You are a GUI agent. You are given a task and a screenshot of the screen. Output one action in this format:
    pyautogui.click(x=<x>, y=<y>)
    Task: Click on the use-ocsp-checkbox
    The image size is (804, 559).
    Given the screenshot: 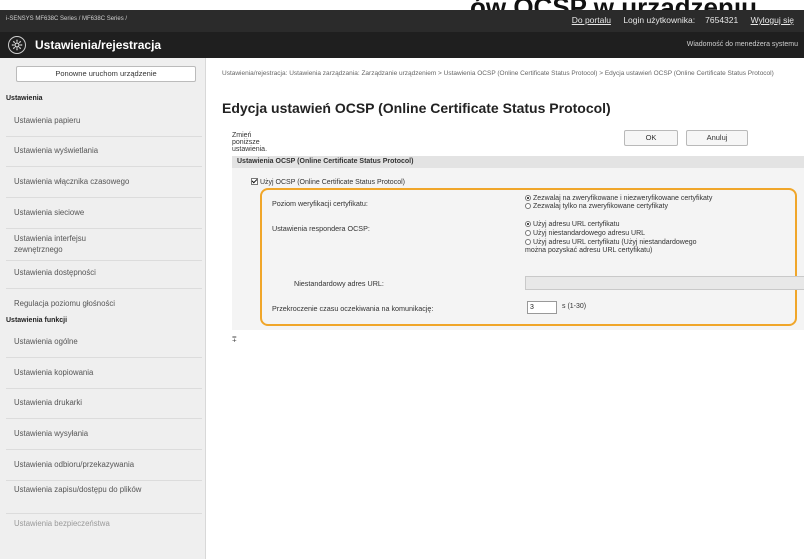 What is the action you would take?
    pyautogui.click(x=254, y=181)
    